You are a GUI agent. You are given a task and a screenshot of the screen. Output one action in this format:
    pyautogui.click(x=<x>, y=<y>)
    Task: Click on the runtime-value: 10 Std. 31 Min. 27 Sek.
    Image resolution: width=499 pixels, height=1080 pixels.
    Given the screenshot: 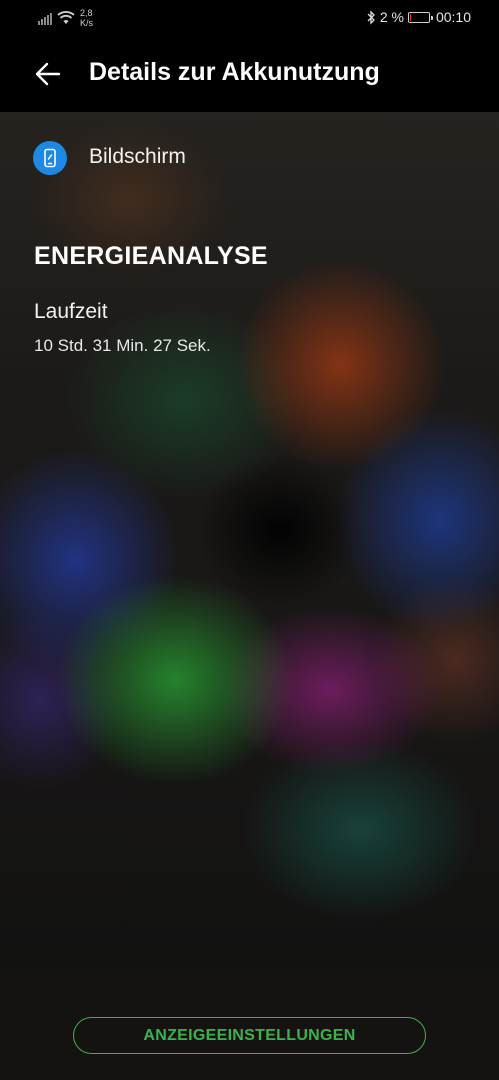 What is the action you would take?
    pyautogui.click(x=122, y=345)
    